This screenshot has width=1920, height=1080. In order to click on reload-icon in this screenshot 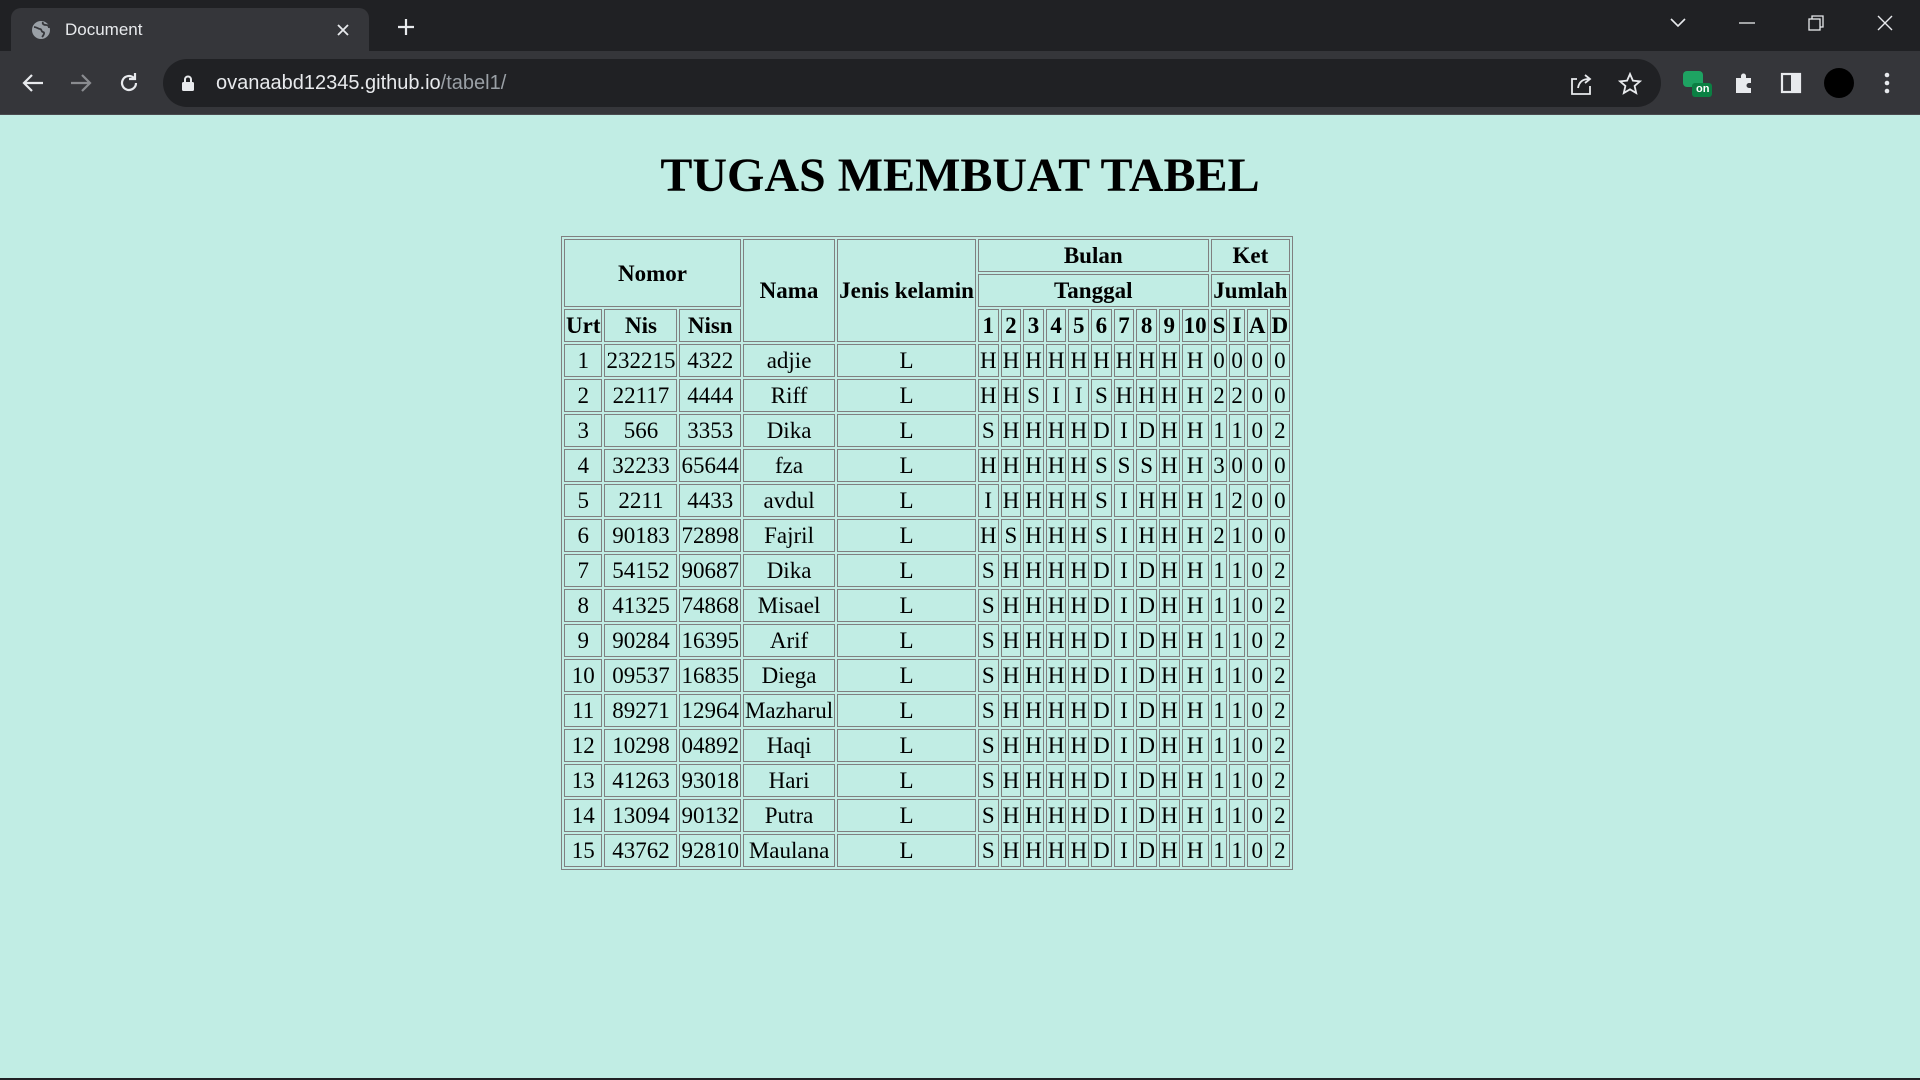, I will do `click(129, 83)`.